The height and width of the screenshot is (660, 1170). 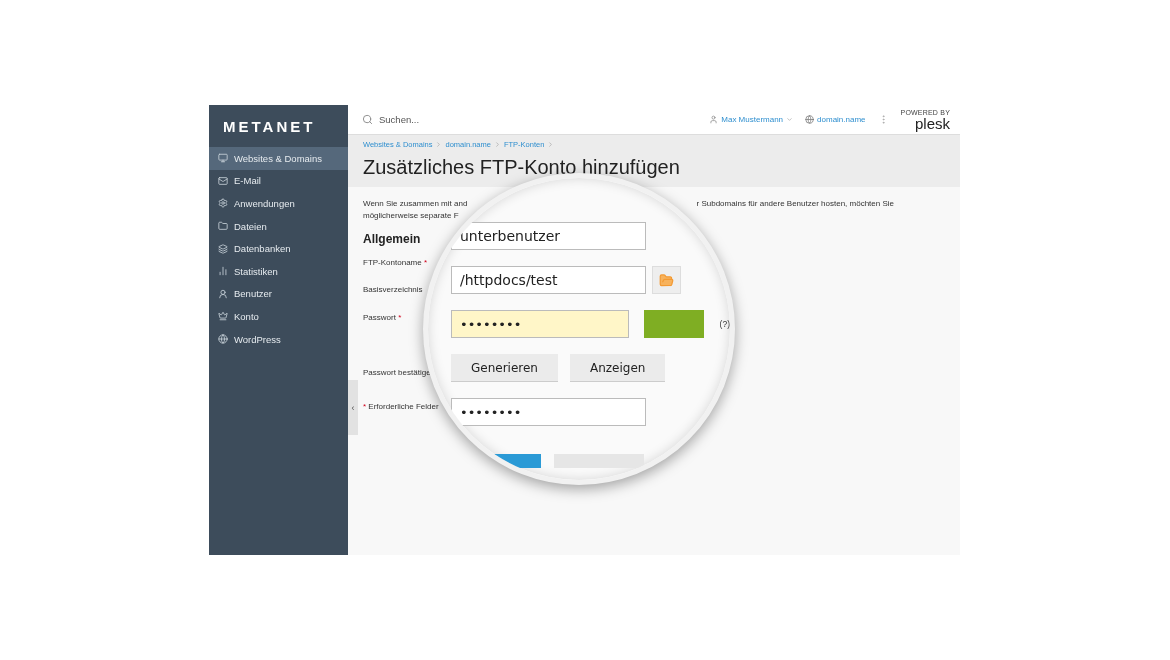 I want to click on domain-link: domain.name, so click(x=835, y=119).